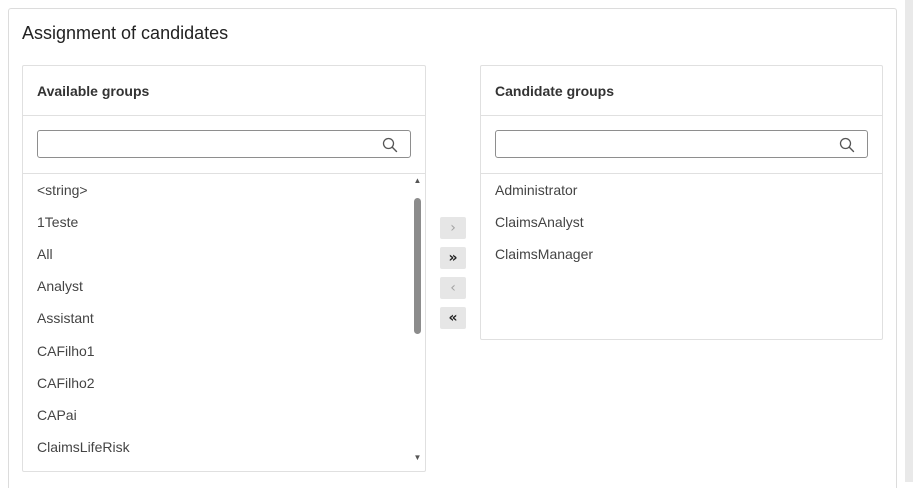 This screenshot has width=913, height=488. What do you see at coordinates (417, 458) in the screenshot?
I see `triangle-down-icon: ▼` at bounding box center [417, 458].